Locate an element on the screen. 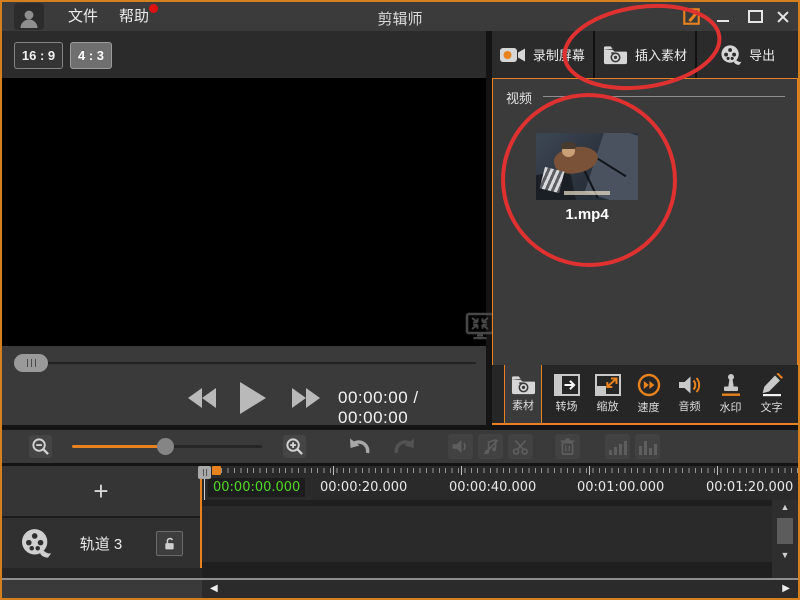  pencil-icon is located at coordinates (772, 385).